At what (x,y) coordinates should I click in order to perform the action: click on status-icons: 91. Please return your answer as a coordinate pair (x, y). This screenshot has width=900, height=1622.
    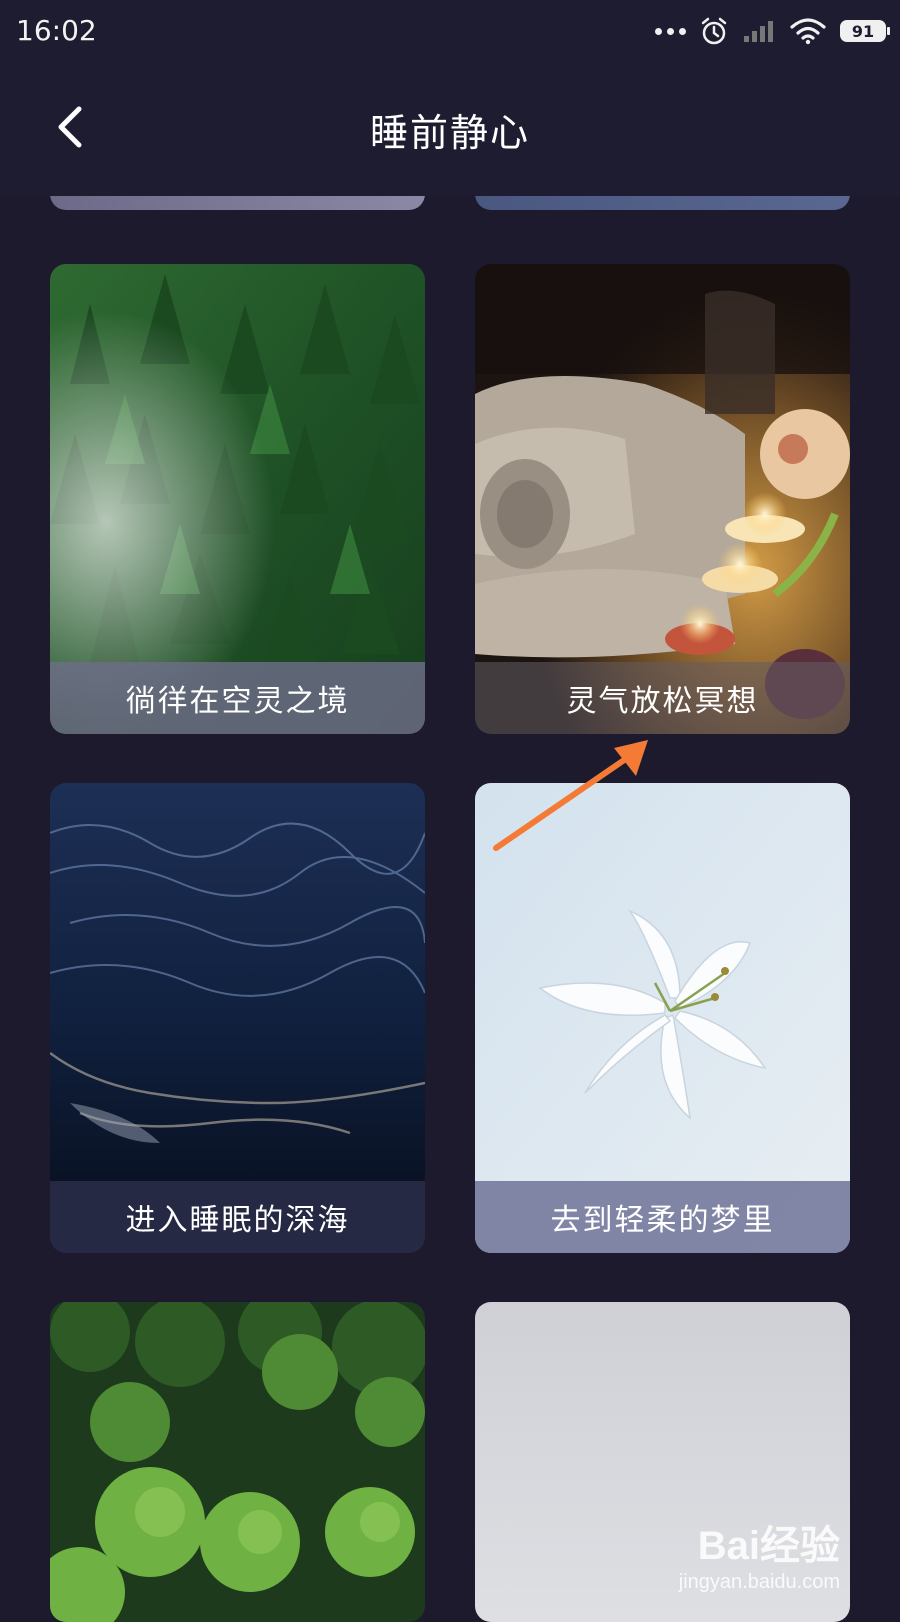
    Looking at the image, I should click on (772, 31).